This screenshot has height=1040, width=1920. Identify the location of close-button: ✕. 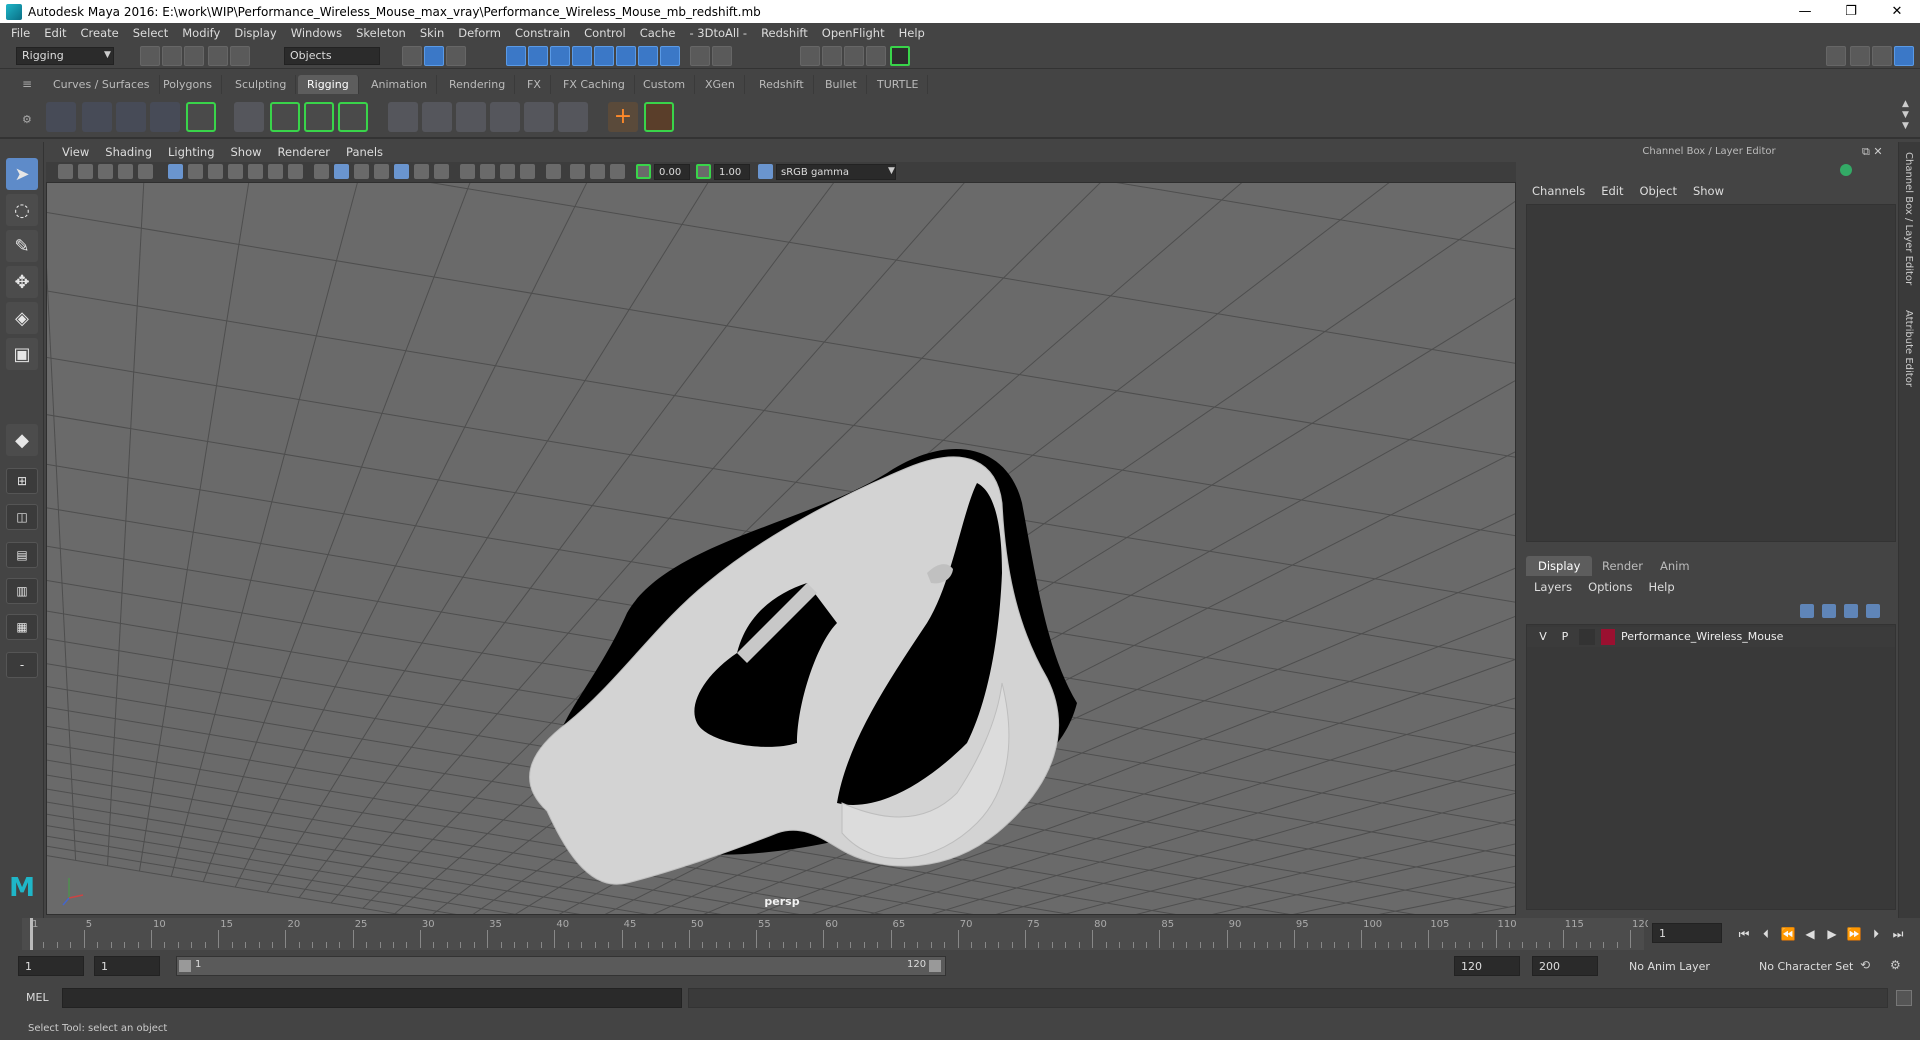
(1897, 11).